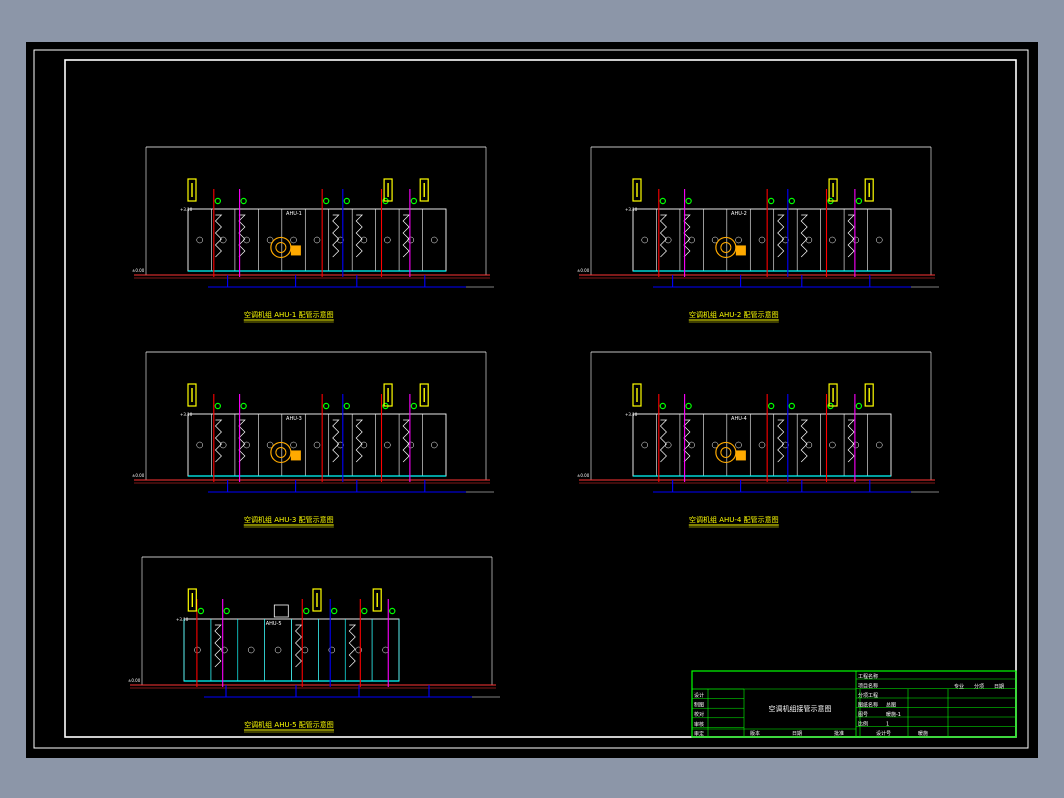 Image resolution: width=1064 pixels, height=798 pixels. What do you see at coordinates (289, 314) in the screenshot?
I see `drawing-caption: 空调机组 AHU-1 配管示意图` at bounding box center [289, 314].